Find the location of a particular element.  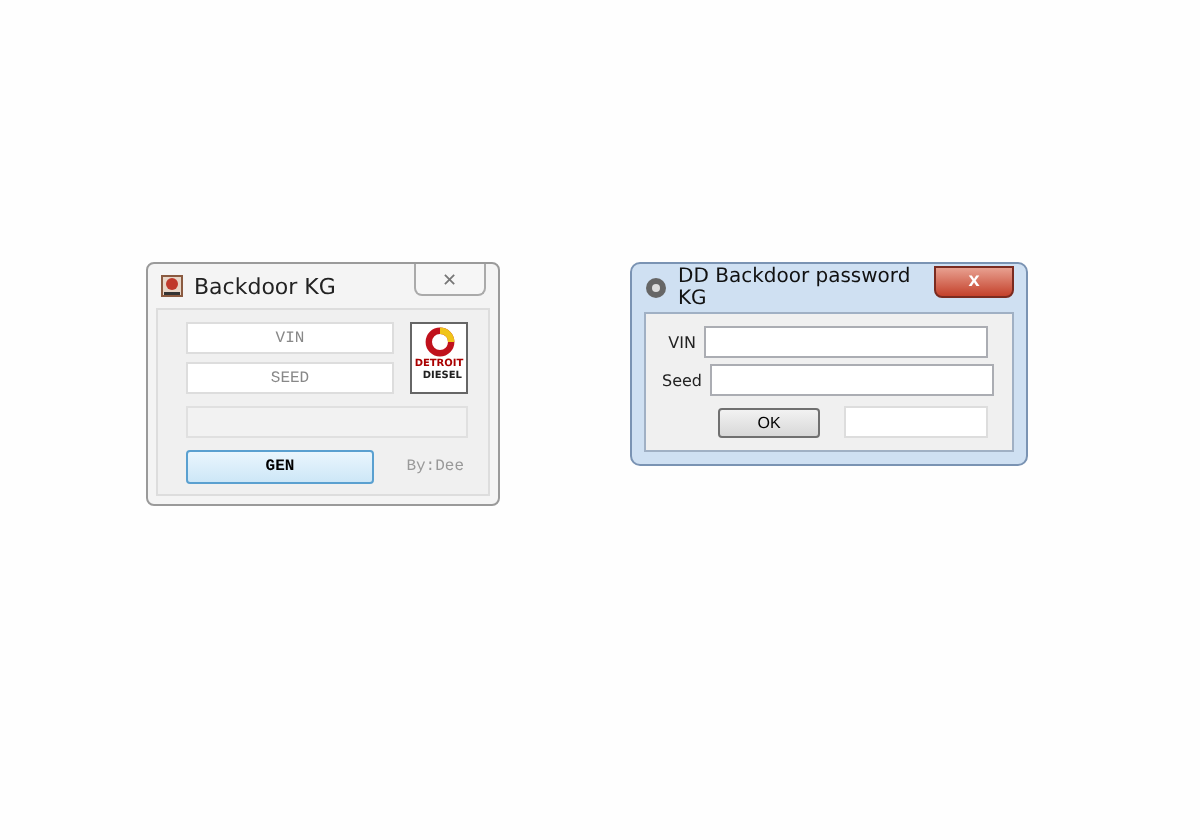

window-title: DD Backdoor password KG is located at coordinates (795, 288).